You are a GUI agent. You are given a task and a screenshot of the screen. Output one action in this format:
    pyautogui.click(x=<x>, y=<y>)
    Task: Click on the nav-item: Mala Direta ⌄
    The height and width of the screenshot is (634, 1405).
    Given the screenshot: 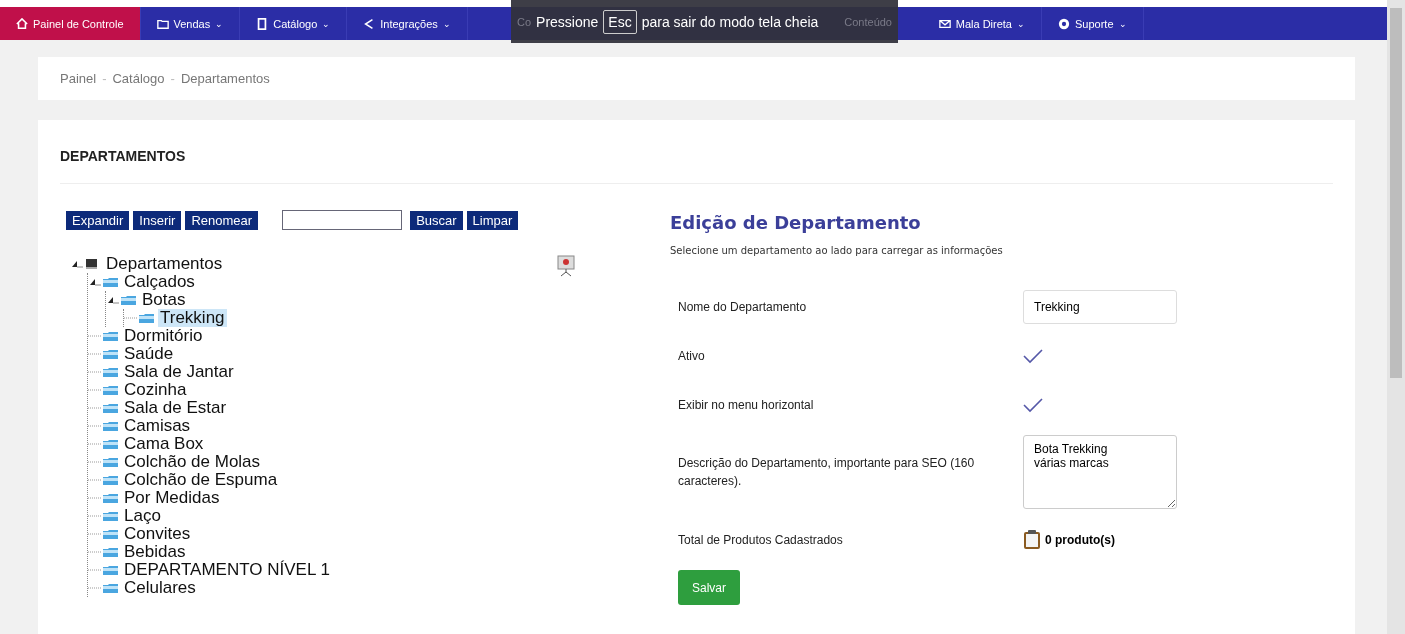 What is the action you would take?
    pyautogui.click(x=982, y=23)
    